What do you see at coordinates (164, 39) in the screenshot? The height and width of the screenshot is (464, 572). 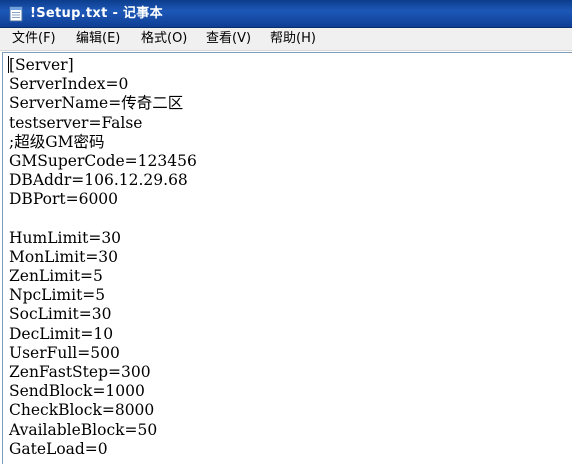 I see `menu-format: 格式(O)` at bounding box center [164, 39].